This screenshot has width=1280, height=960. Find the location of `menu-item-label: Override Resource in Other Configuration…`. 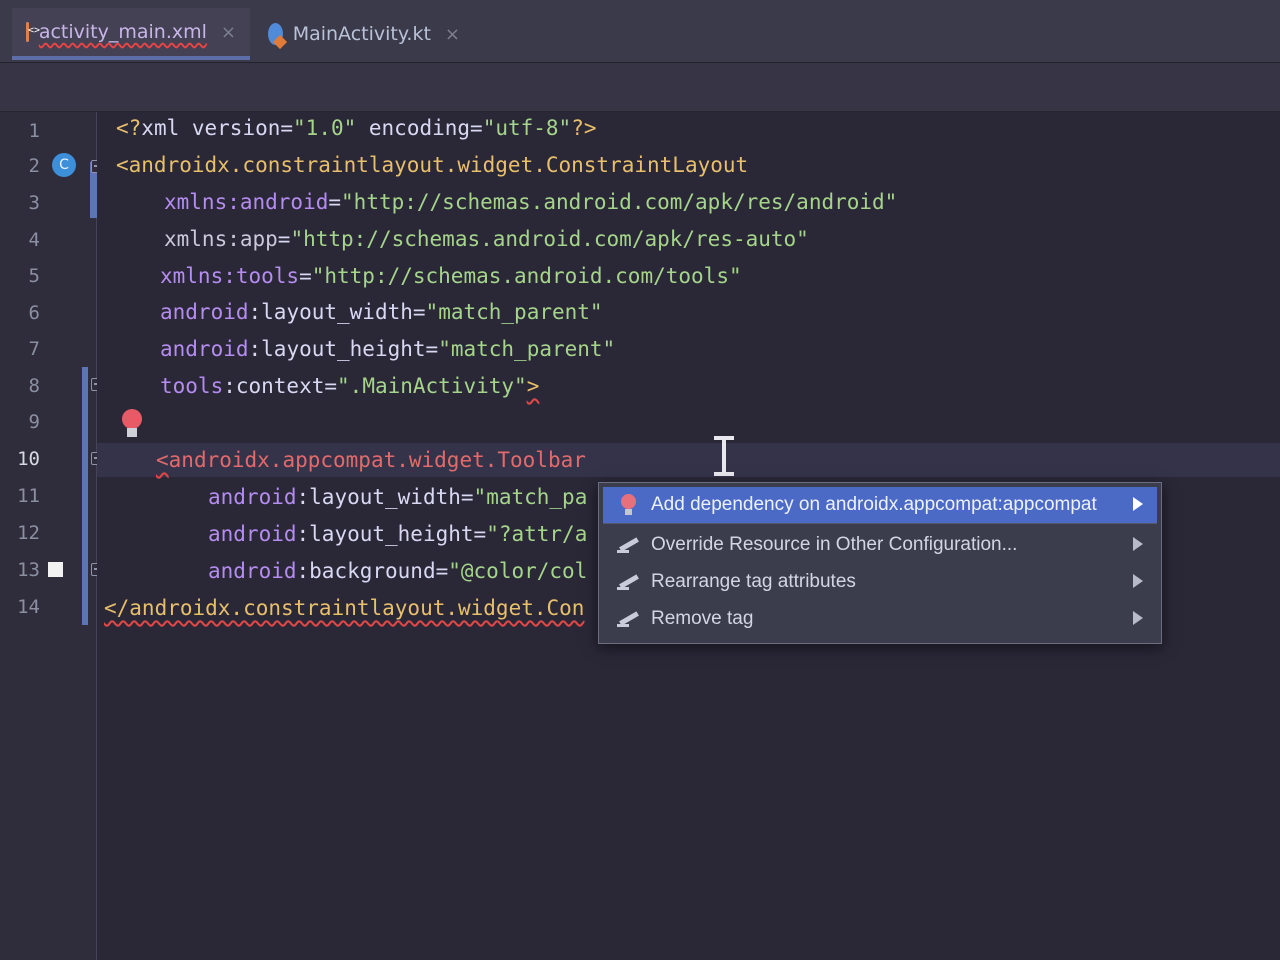

menu-item-label: Override Resource in Other Configuration… is located at coordinates (834, 544).